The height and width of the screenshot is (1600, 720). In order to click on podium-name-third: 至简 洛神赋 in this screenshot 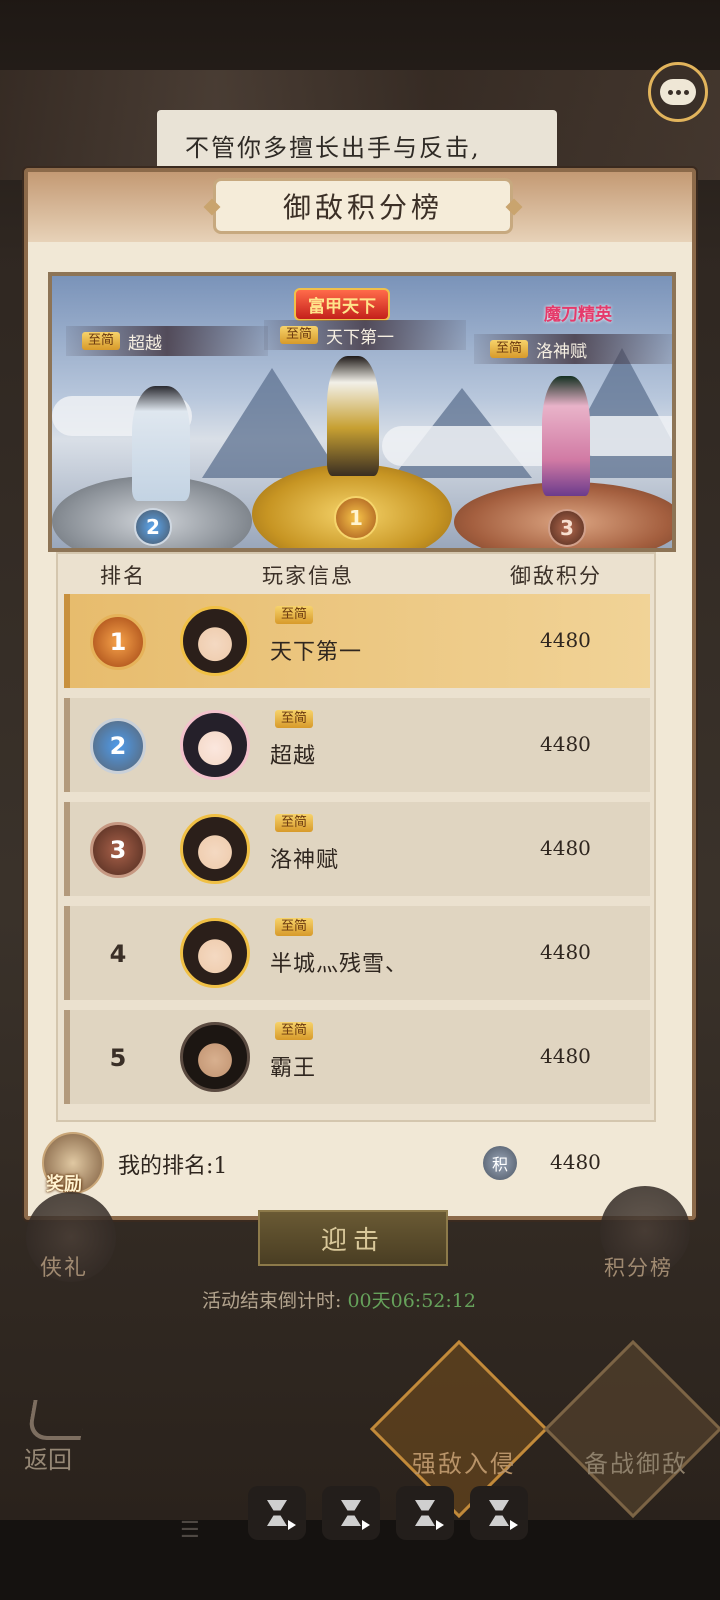, I will do `click(573, 349)`.